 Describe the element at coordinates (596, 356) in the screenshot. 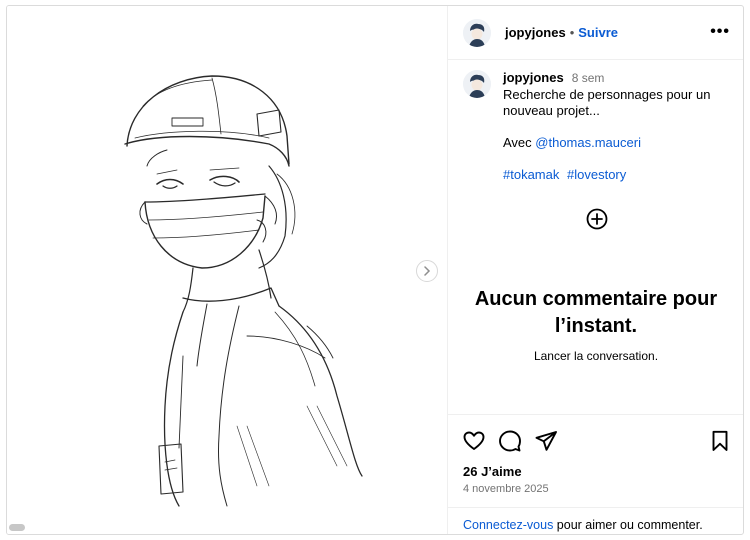

I see `empty-subtitle: Lancer la conversation.` at that location.